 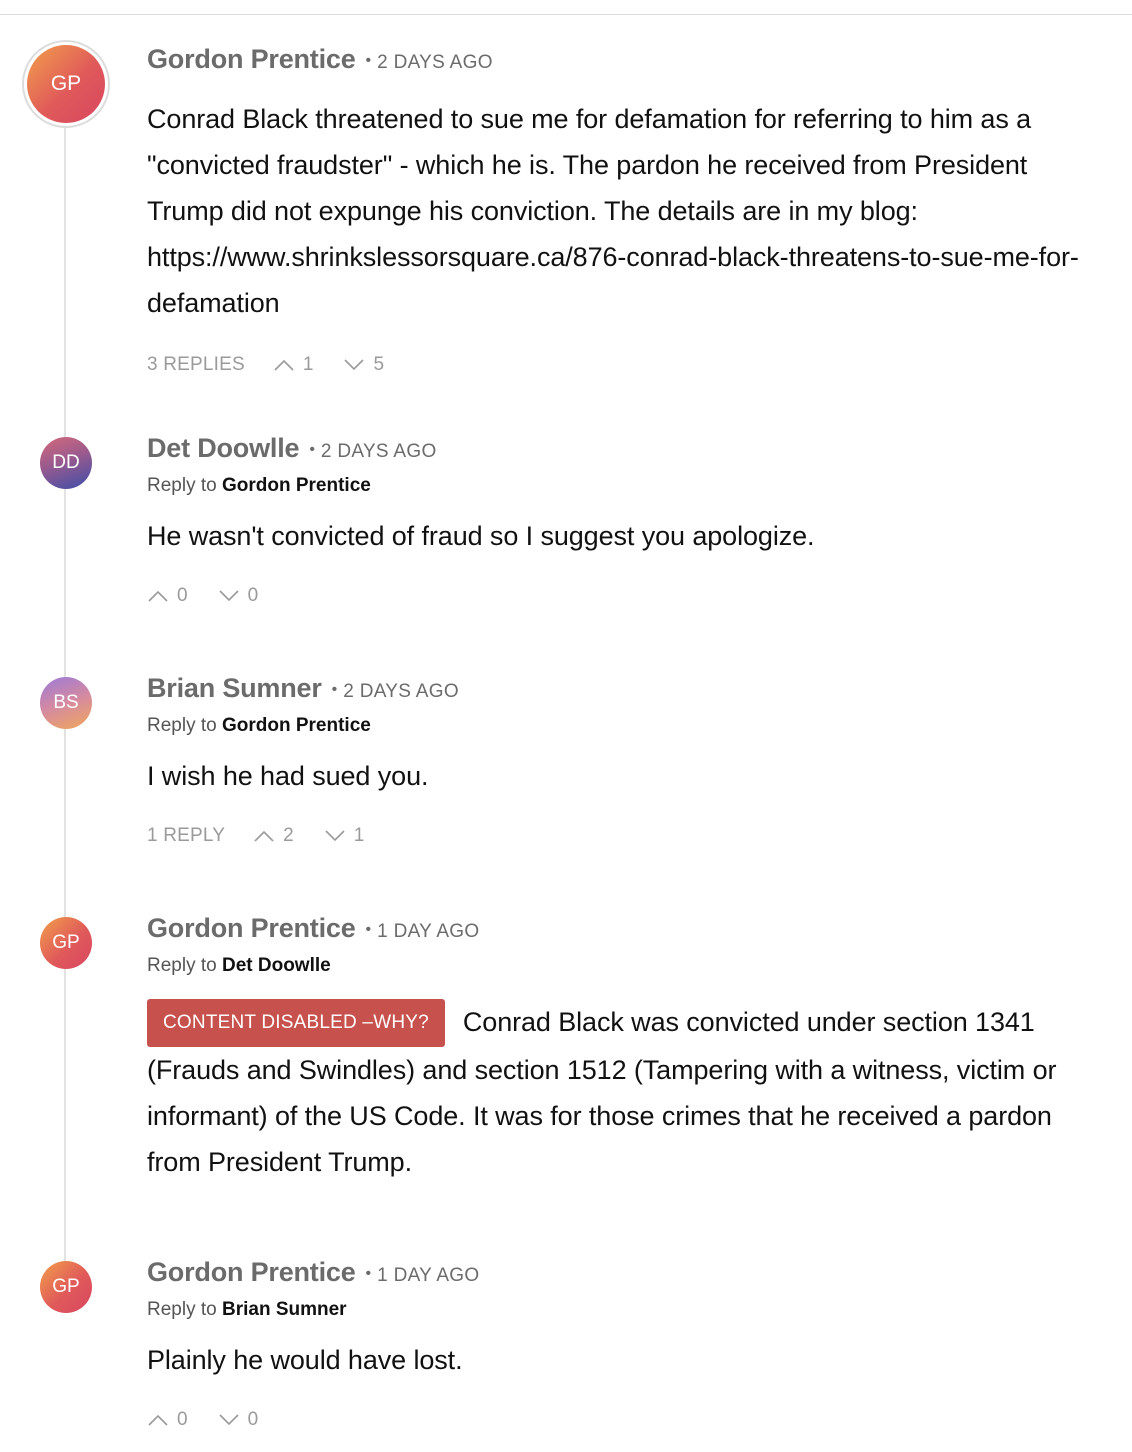 I want to click on reply-to-author: Brian Sumner, so click(x=284, y=1309).